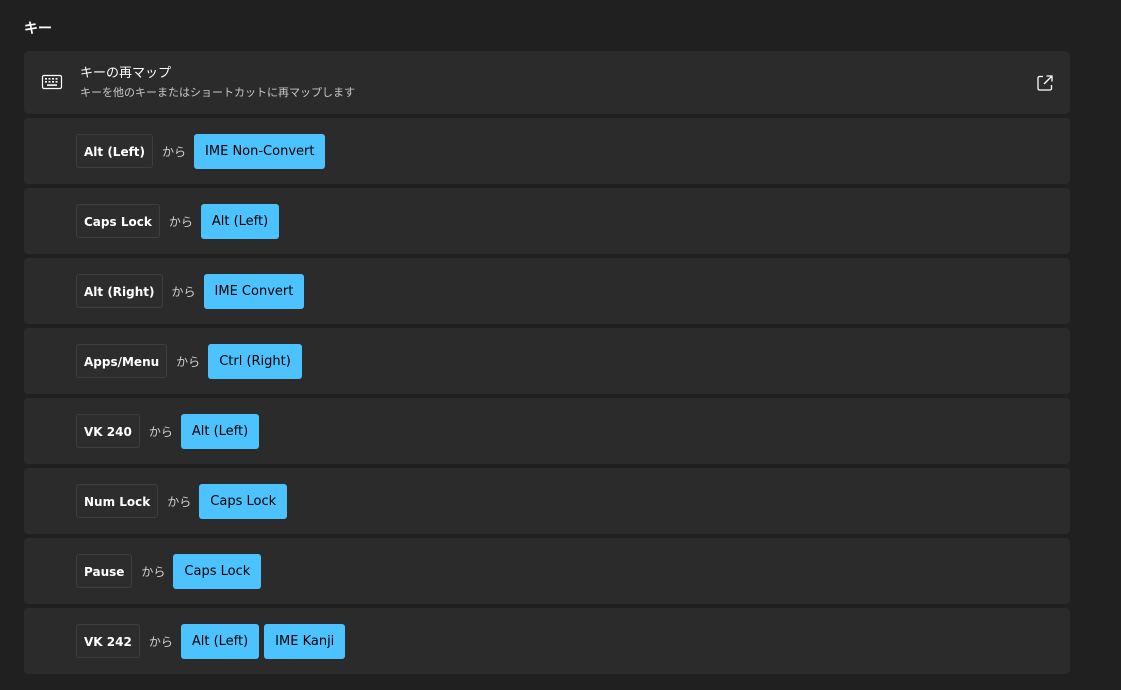 The width and height of the screenshot is (1121, 690). Describe the element at coordinates (254, 291) in the screenshot. I see `target-key: IME Convert` at that location.